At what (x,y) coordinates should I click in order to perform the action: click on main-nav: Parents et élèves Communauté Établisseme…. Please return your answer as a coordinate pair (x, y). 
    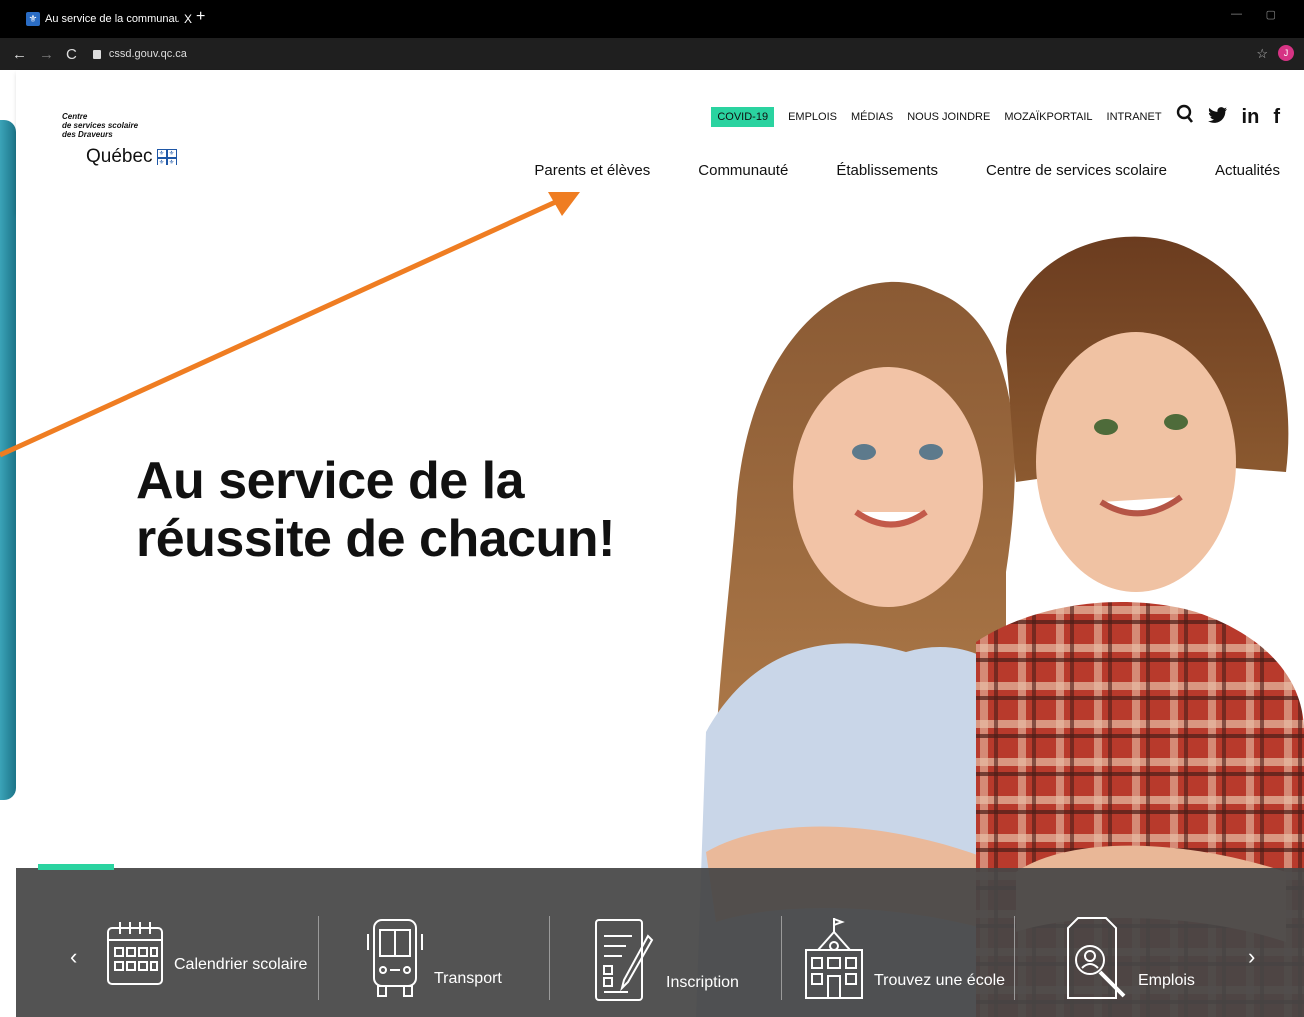
    Looking at the image, I should click on (907, 170).